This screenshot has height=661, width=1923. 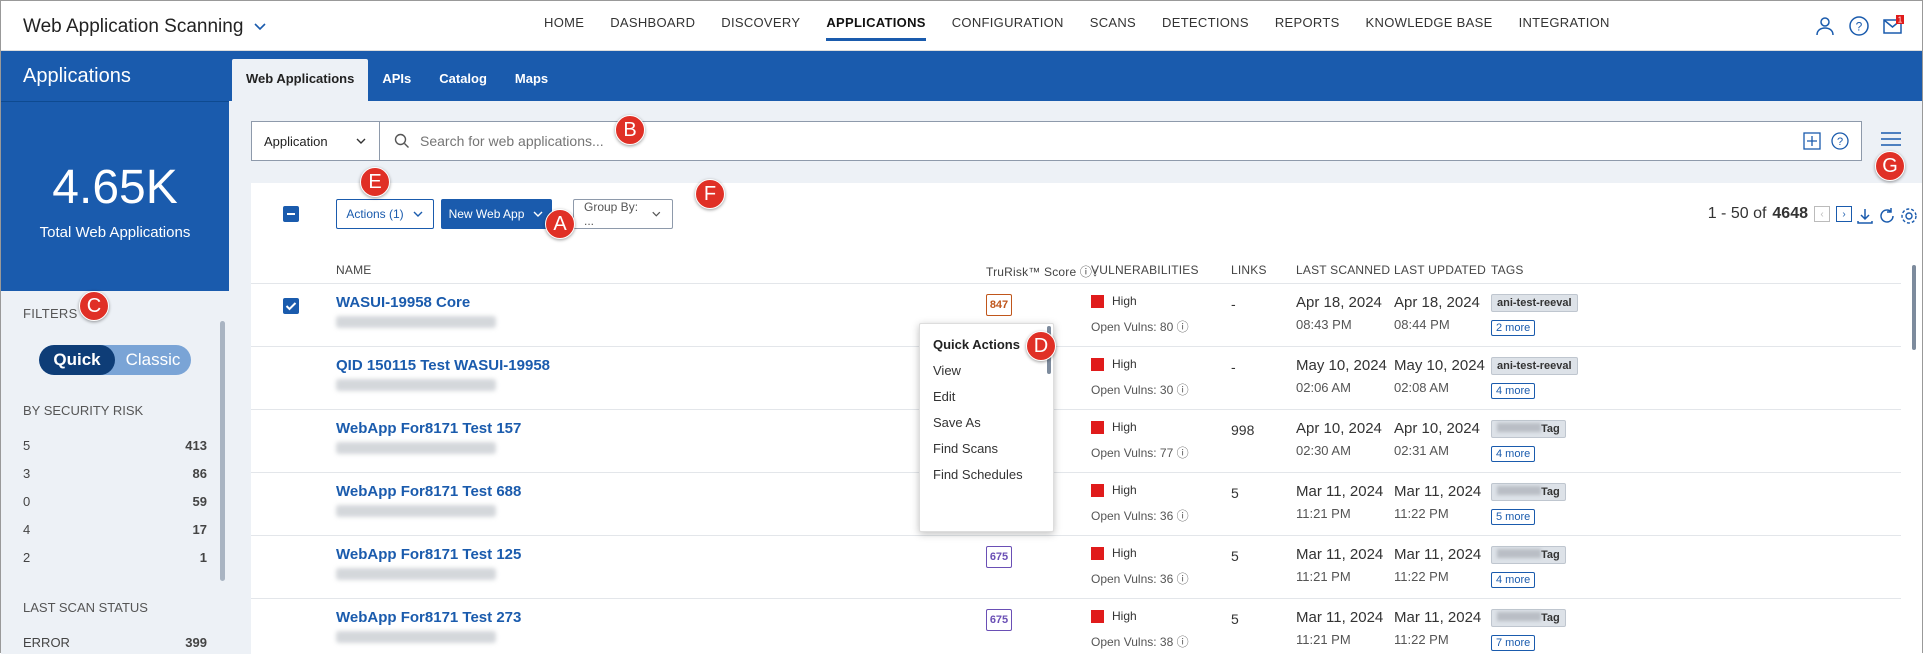 I want to click on filter-label: 3, so click(x=27, y=473).